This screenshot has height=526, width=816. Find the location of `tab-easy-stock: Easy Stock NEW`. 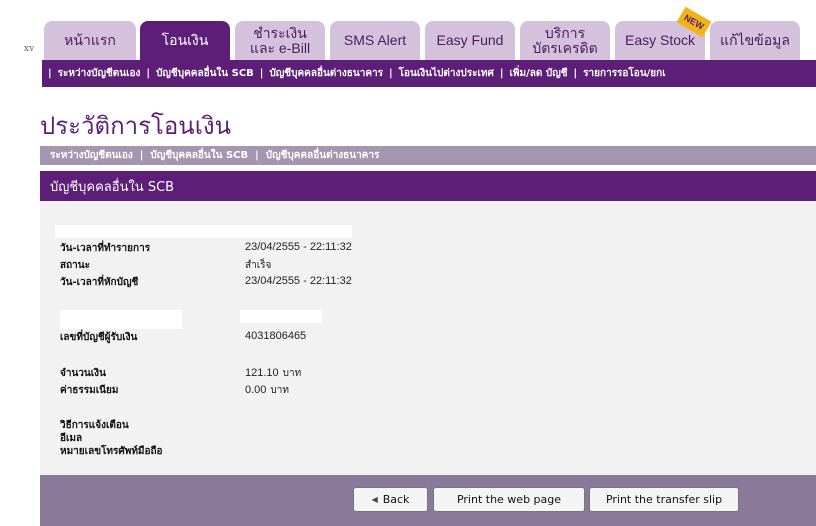

tab-easy-stock: Easy Stock NEW is located at coordinates (663, 33).